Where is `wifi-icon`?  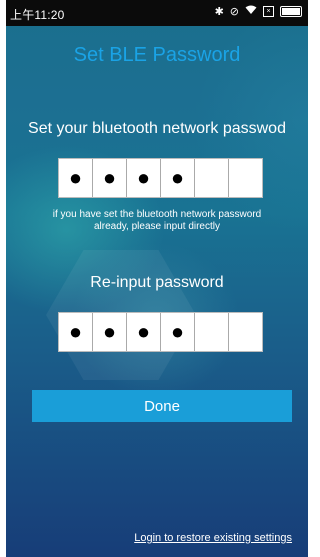
wifi-icon is located at coordinates (251, 11).